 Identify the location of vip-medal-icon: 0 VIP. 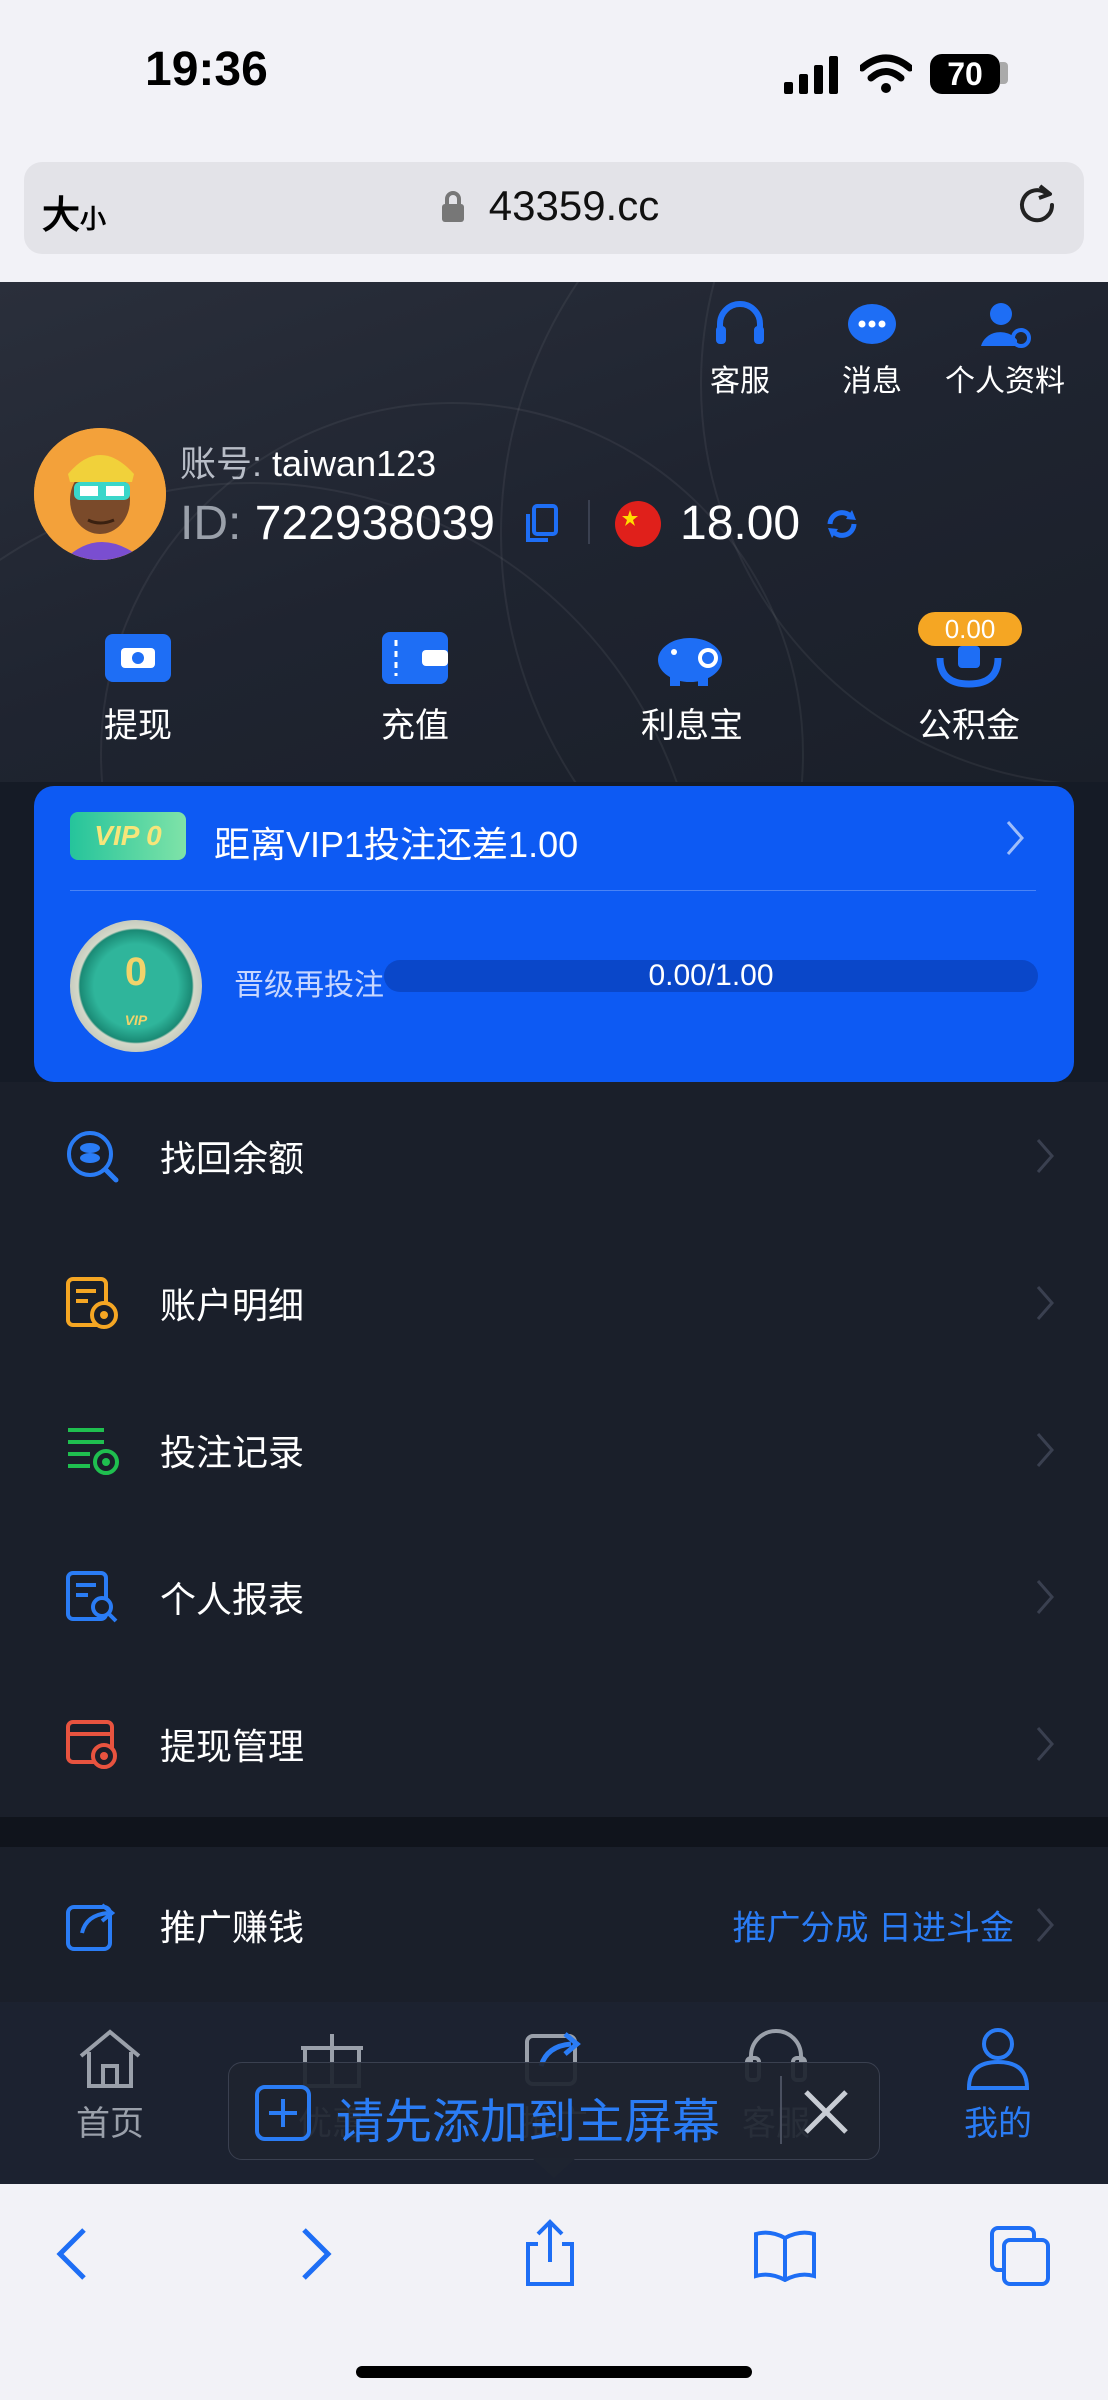
(136, 986).